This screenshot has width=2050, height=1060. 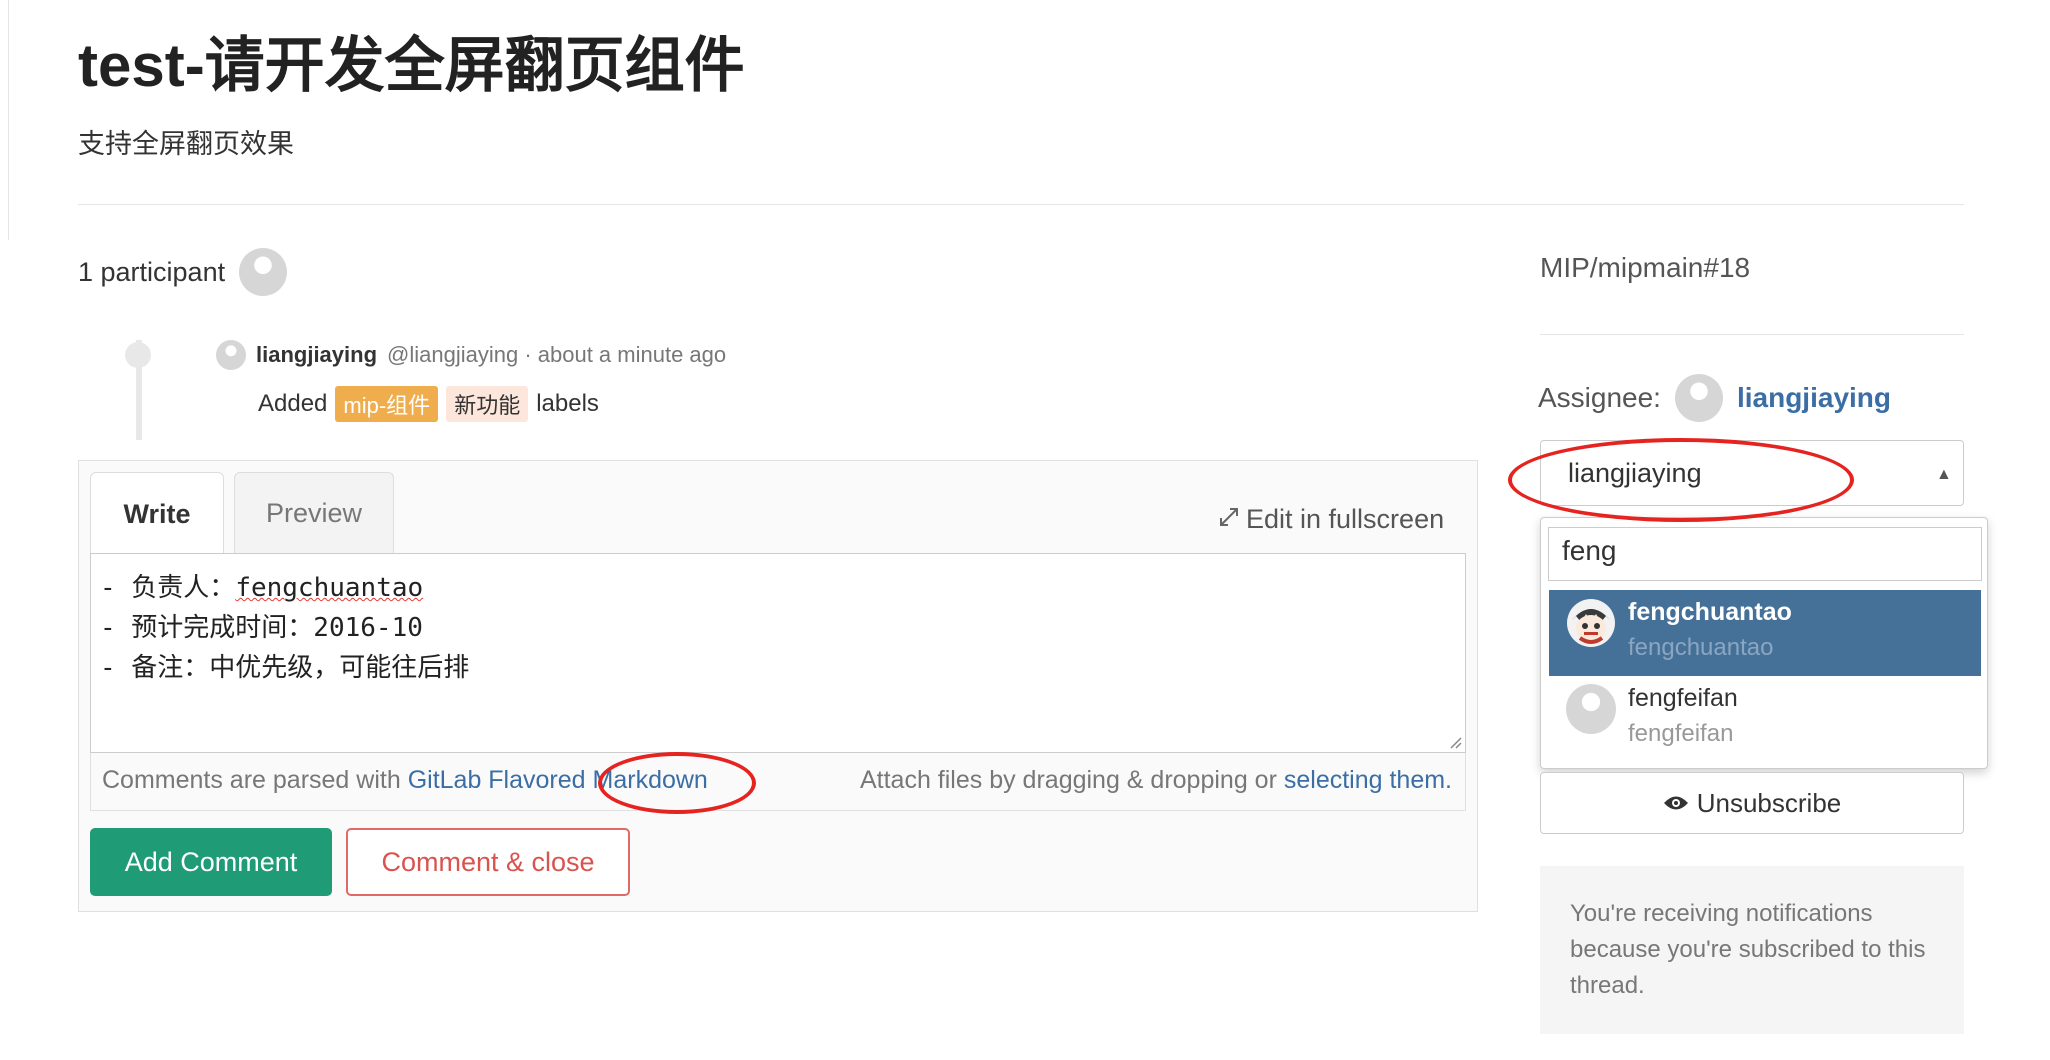 I want to click on fengfeifan-avatar, so click(x=1591, y=709).